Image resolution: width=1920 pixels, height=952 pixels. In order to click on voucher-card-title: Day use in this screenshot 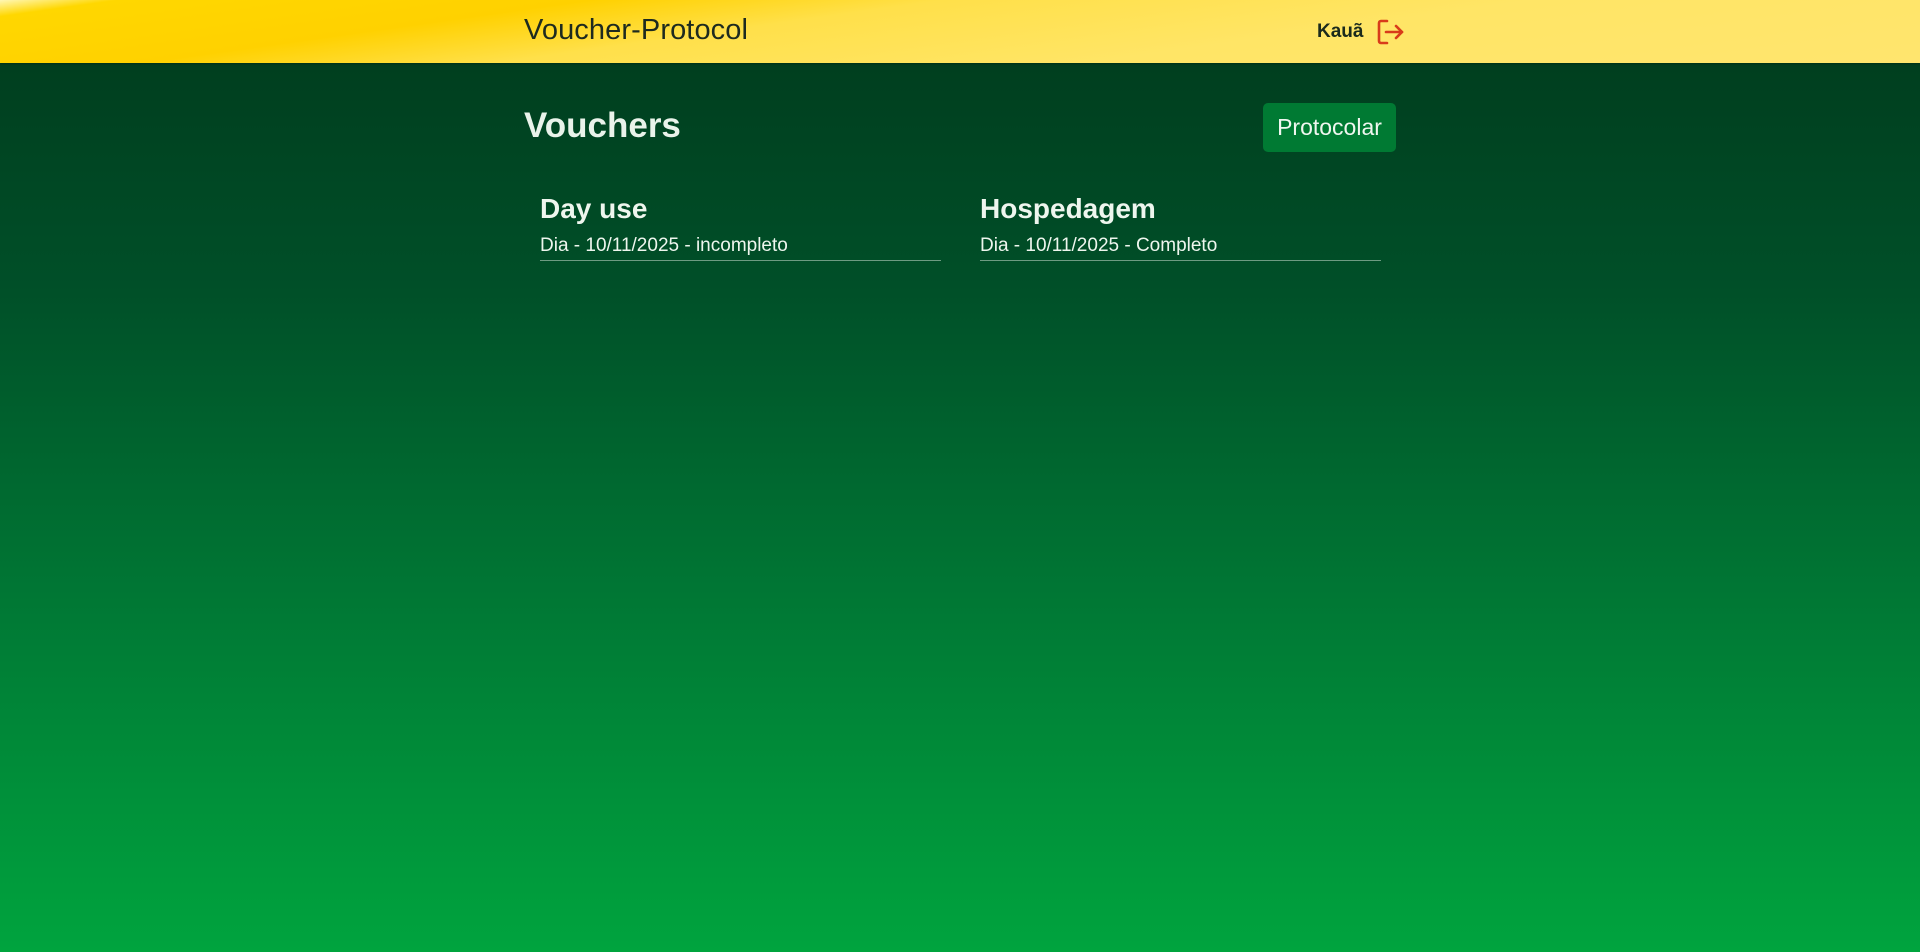, I will do `click(594, 208)`.